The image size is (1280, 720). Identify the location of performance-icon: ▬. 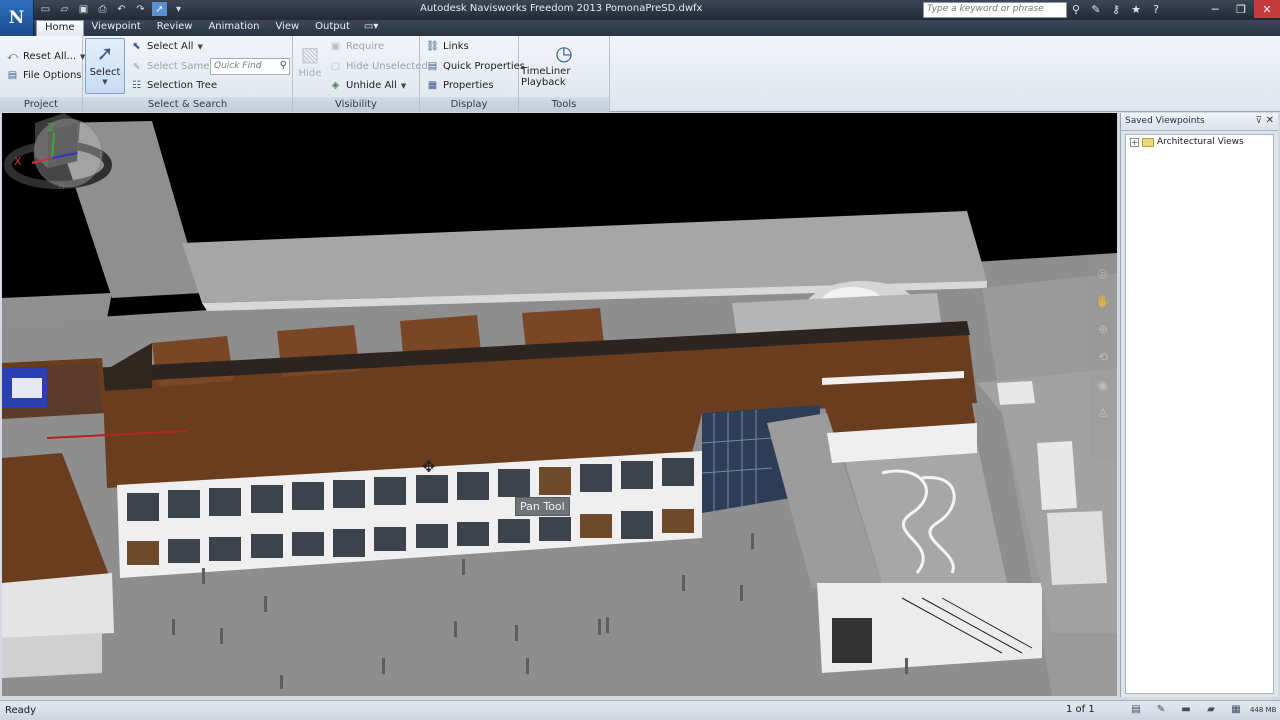
(1186, 709).